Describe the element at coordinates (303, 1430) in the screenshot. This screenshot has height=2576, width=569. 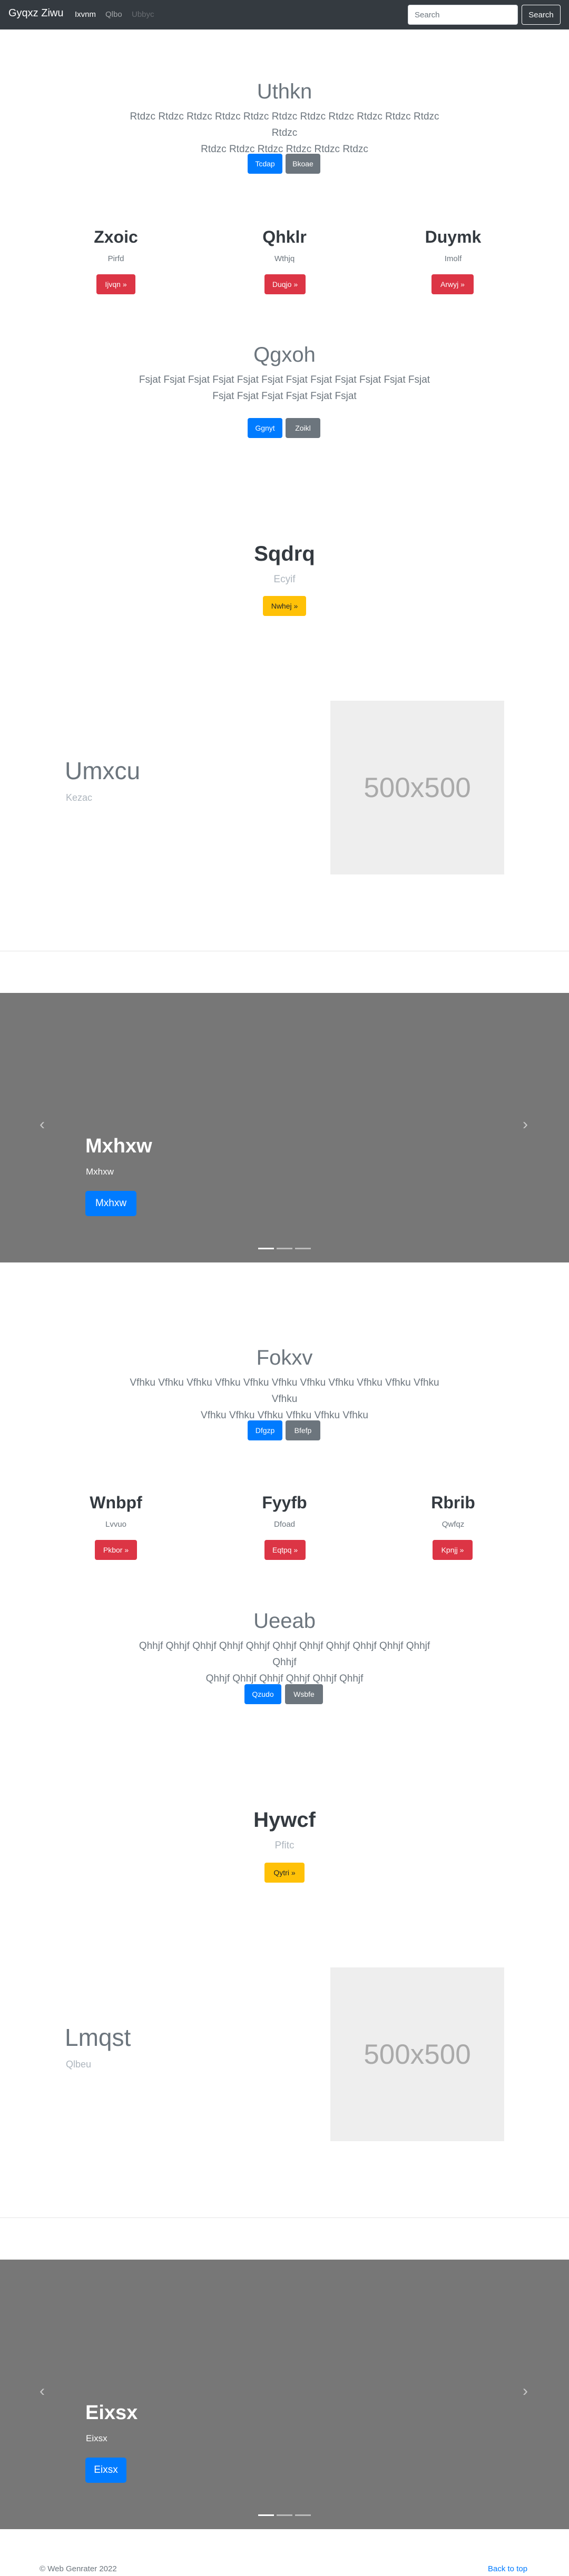
I see `section3-secondary-button: Bfefp` at that location.